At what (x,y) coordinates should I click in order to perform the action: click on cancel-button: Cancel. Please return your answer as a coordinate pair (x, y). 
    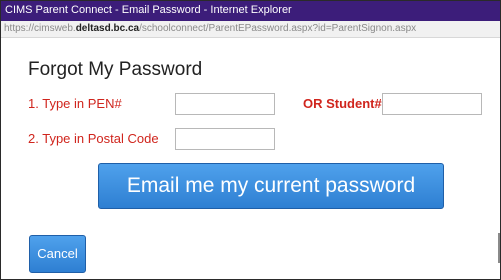
    Looking at the image, I should click on (57, 254).